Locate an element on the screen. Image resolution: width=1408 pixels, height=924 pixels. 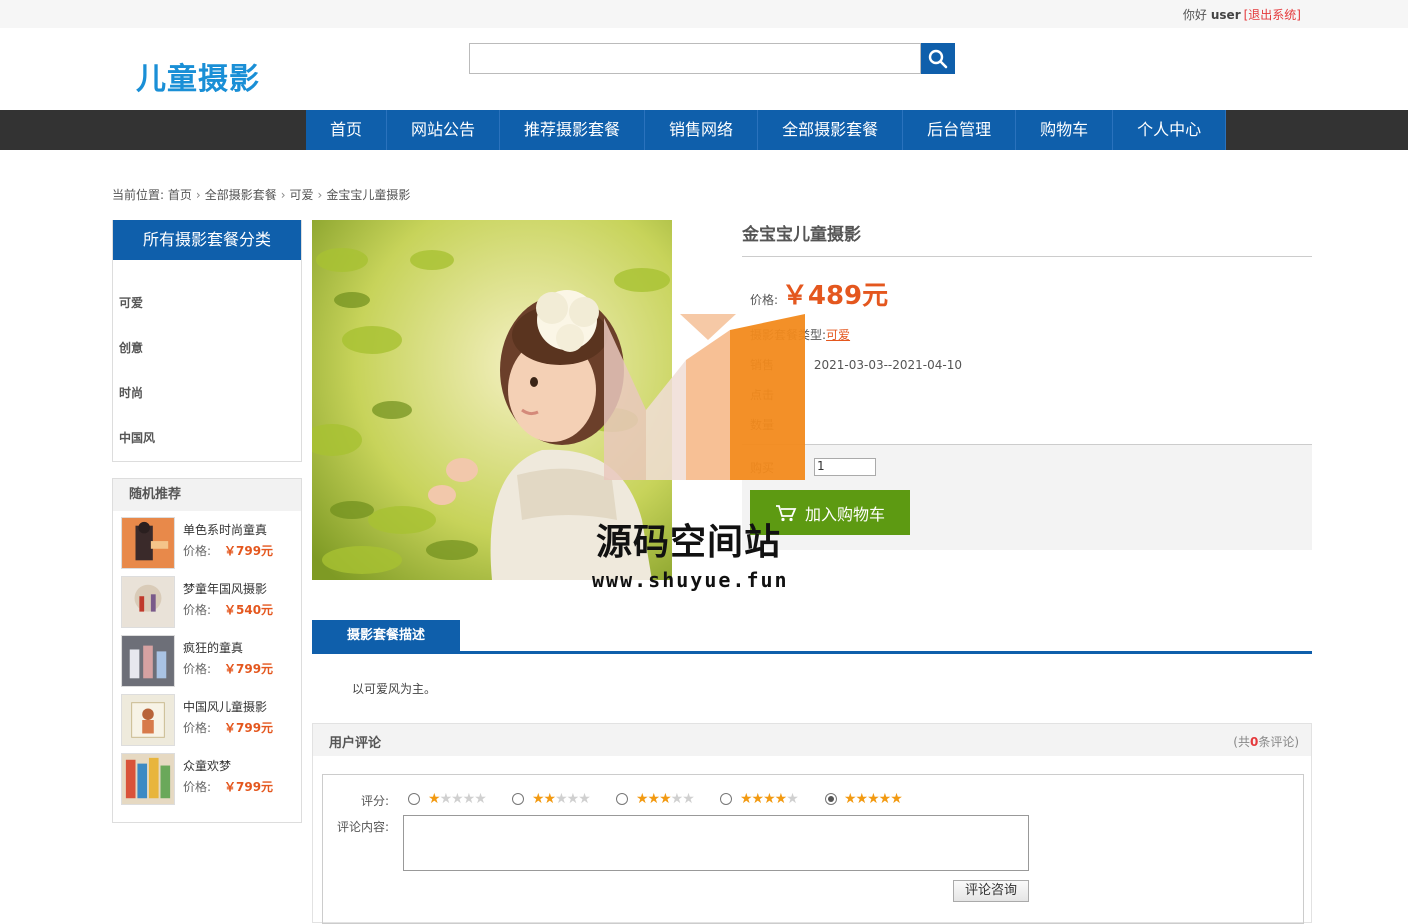
recommend-name: 单色系时尚童真 is located at coordinates (225, 529).